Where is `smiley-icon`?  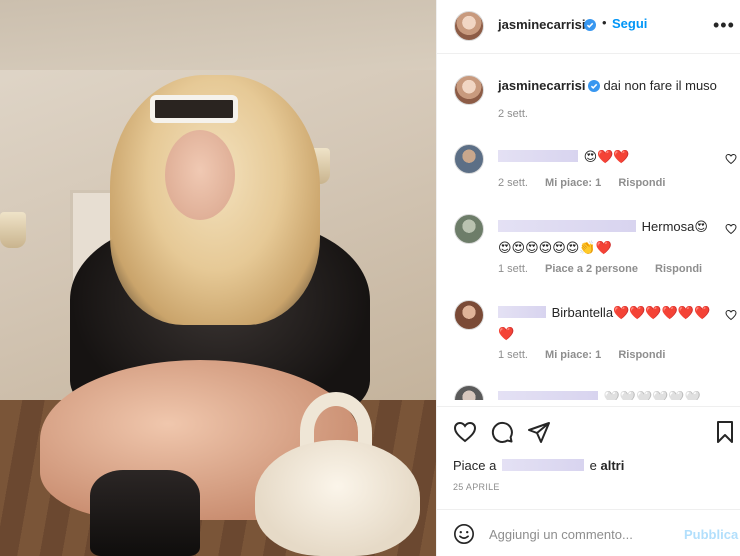 smiley-icon is located at coordinates (464, 534).